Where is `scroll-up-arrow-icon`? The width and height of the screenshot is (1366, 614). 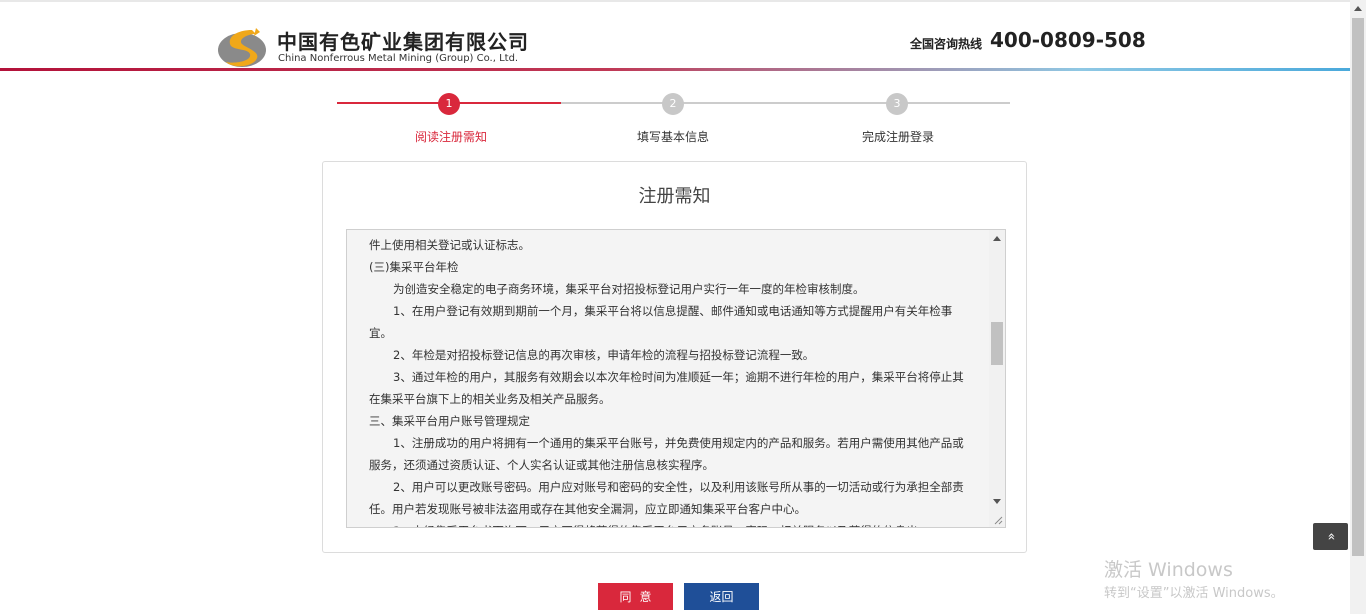
scroll-up-arrow-icon is located at coordinates (997, 238).